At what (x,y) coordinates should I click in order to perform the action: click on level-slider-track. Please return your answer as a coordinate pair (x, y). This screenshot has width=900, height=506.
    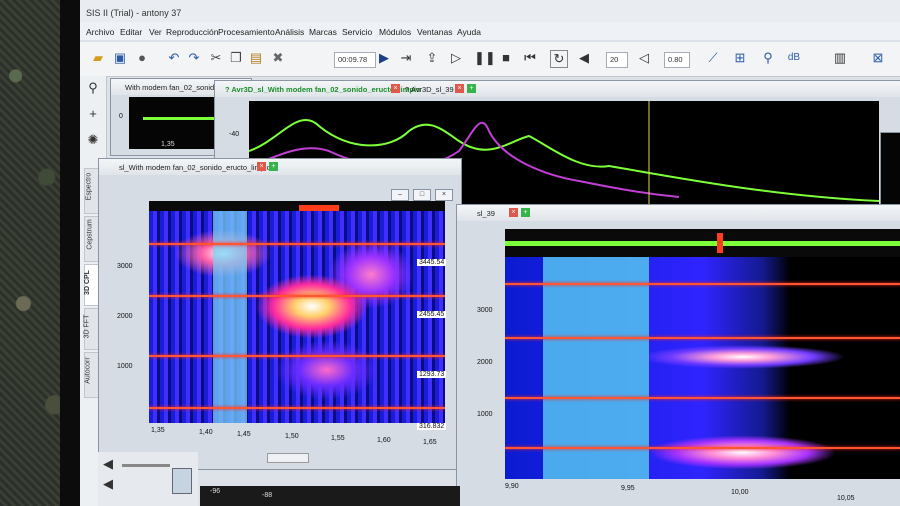
    Looking at the image, I should click on (146, 465).